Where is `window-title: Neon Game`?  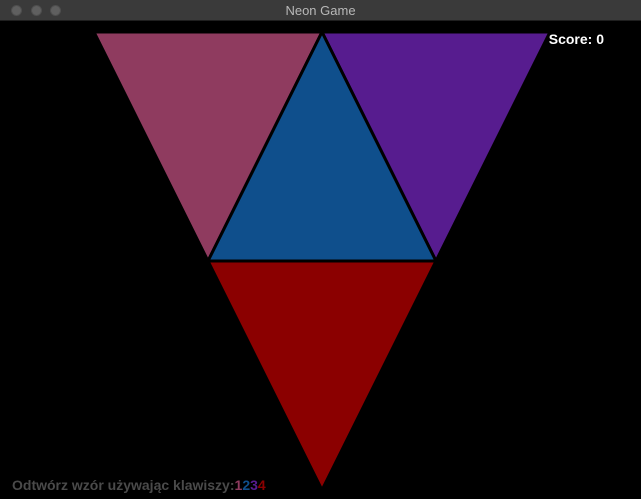
window-title: Neon Game is located at coordinates (320, 10).